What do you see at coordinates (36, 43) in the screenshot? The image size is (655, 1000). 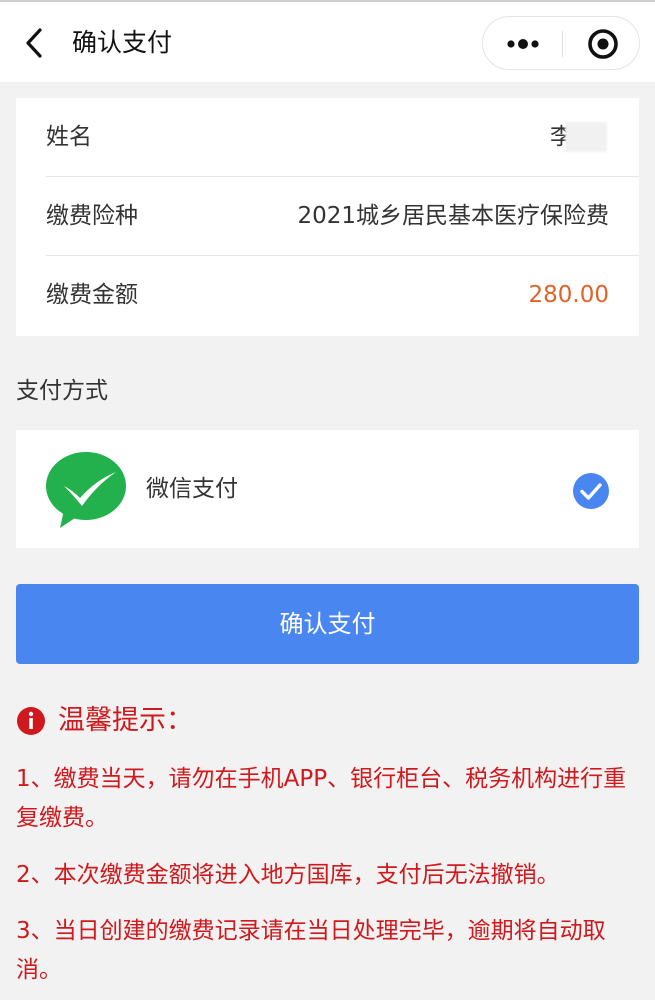 I see `chevron-left-icon` at bounding box center [36, 43].